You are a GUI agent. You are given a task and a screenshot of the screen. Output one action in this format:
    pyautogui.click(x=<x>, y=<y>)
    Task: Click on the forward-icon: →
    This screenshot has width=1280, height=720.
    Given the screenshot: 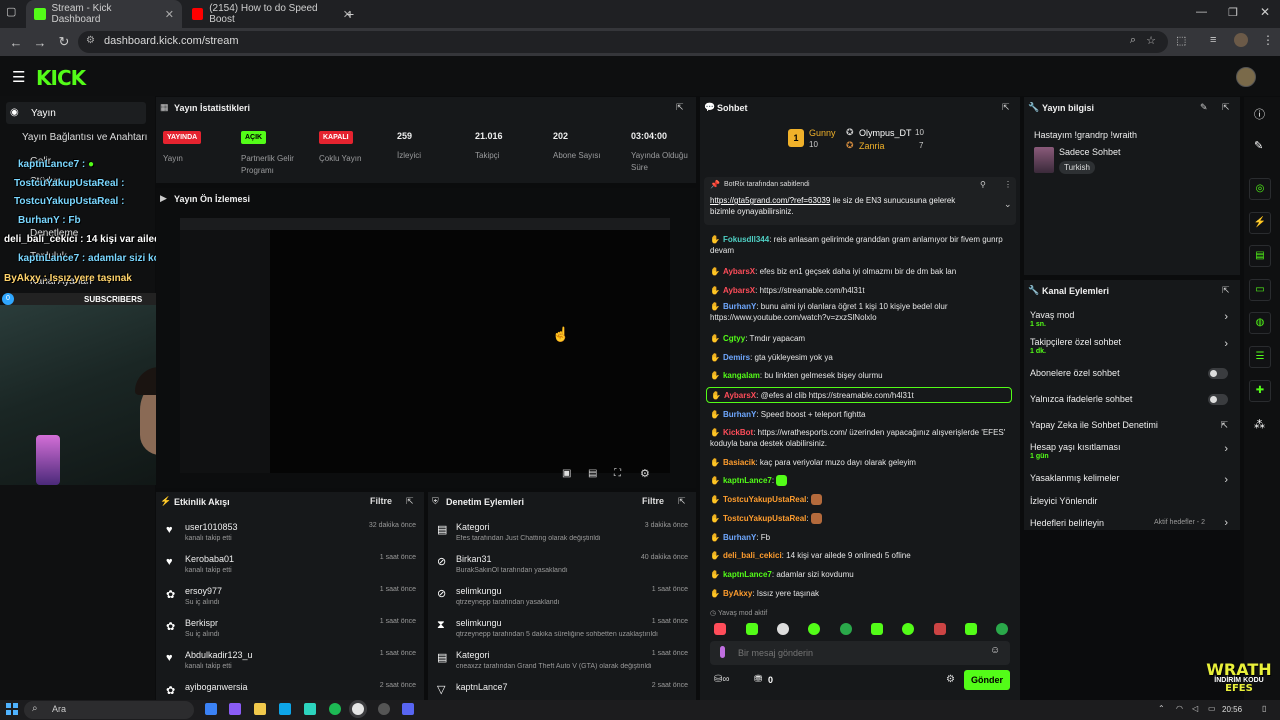 What is the action you would take?
    pyautogui.click(x=40, y=42)
    